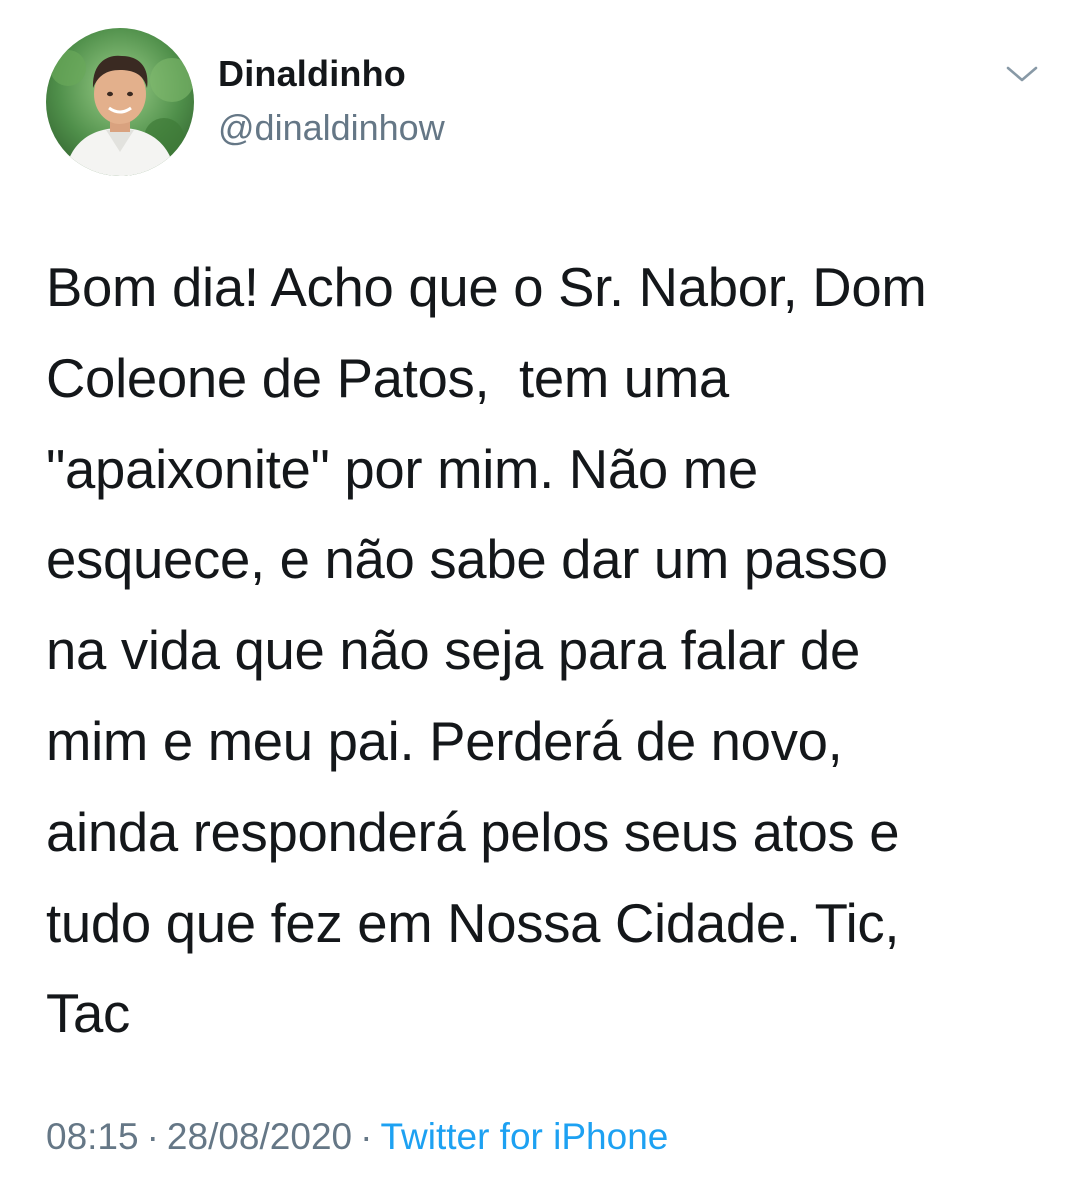 The width and height of the screenshot is (1080, 1196). I want to click on username-handle: @dinaldinhow, so click(331, 128).